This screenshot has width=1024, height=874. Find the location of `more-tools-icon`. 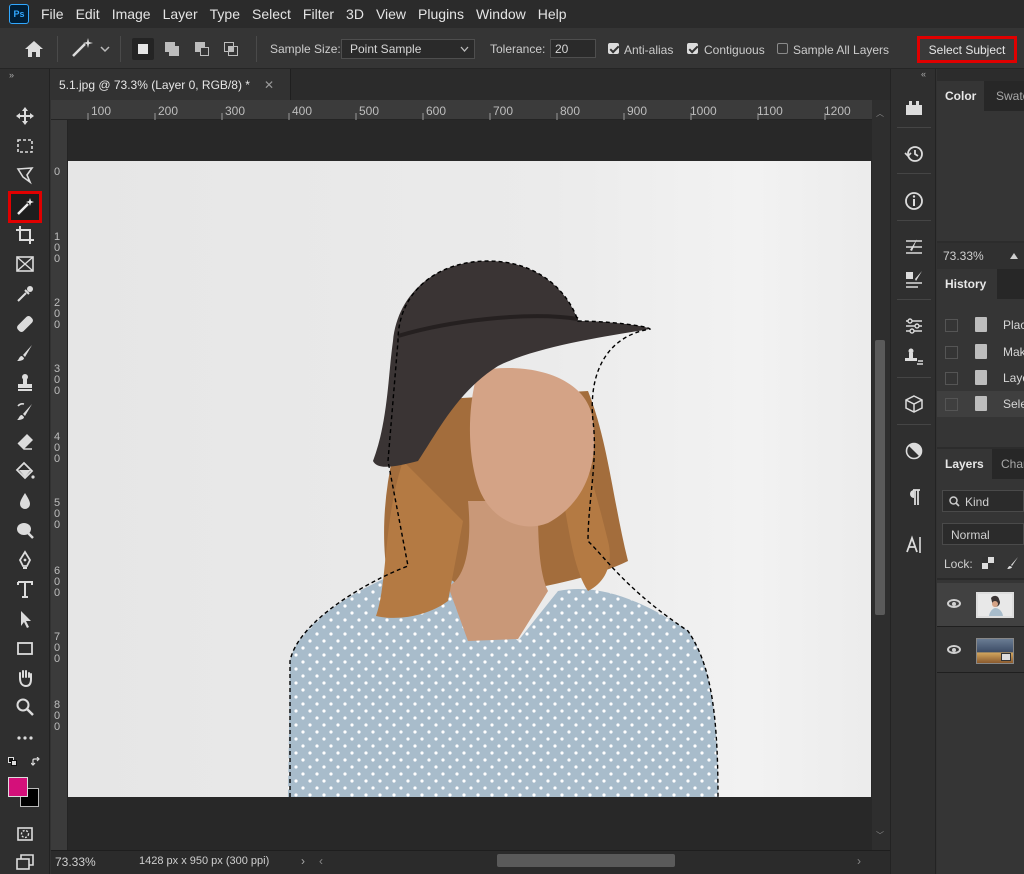

more-tools-icon is located at coordinates (25, 738).